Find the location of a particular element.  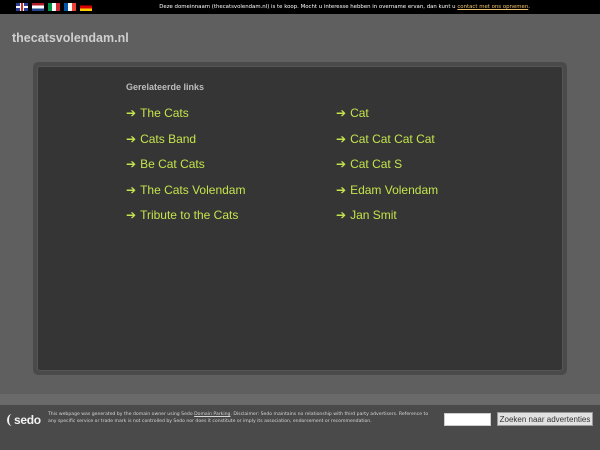

related-link-label: Cats Band is located at coordinates (168, 139).